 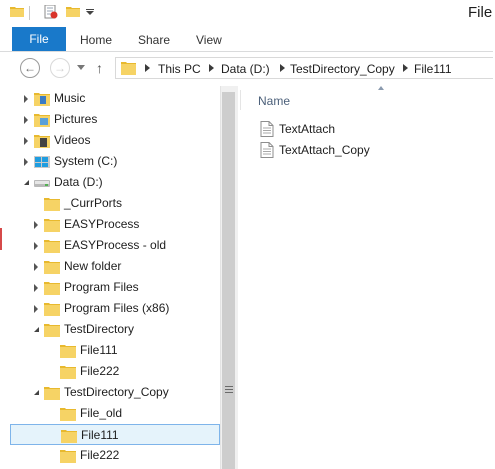 What do you see at coordinates (375, 129) in the screenshot?
I see `file-list-item: TextAttach` at bounding box center [375, 129].